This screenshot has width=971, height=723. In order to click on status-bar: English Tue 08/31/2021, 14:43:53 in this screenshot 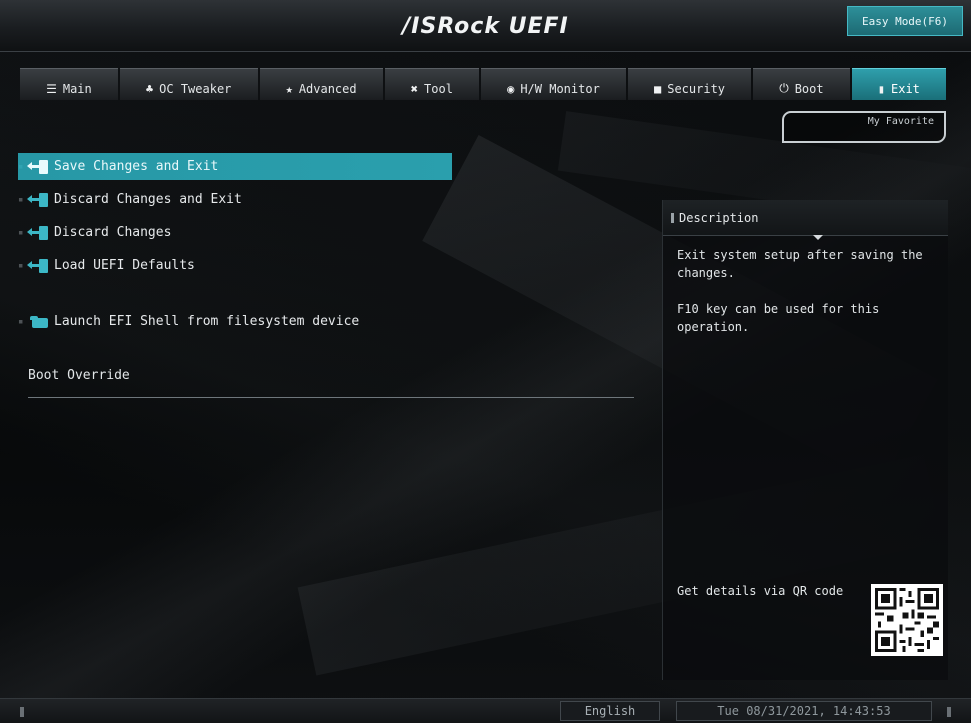, I will do `click(485, 710)`.